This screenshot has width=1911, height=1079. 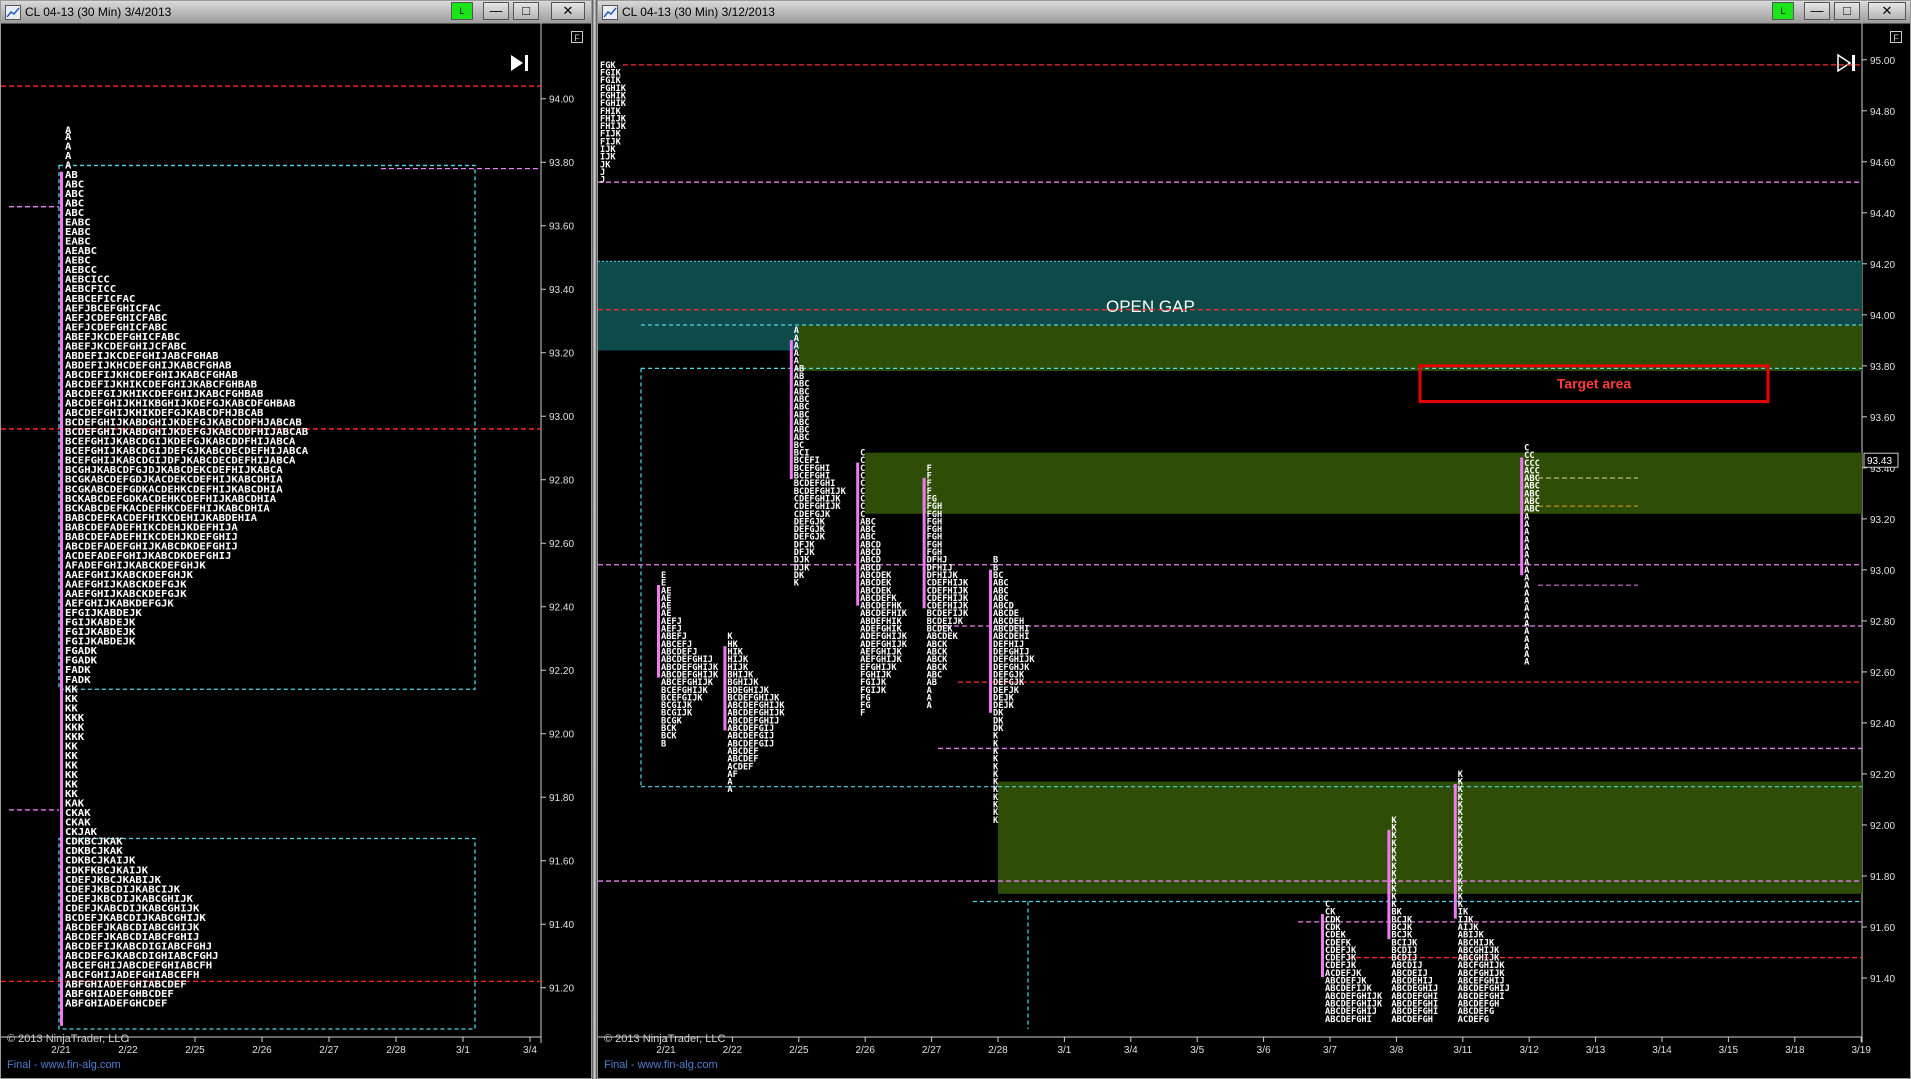 What do you see at coordinates (1882, 265) in the screenshot?
I see `price-tick-label: 94.20` at bounding box center [1882, 265].